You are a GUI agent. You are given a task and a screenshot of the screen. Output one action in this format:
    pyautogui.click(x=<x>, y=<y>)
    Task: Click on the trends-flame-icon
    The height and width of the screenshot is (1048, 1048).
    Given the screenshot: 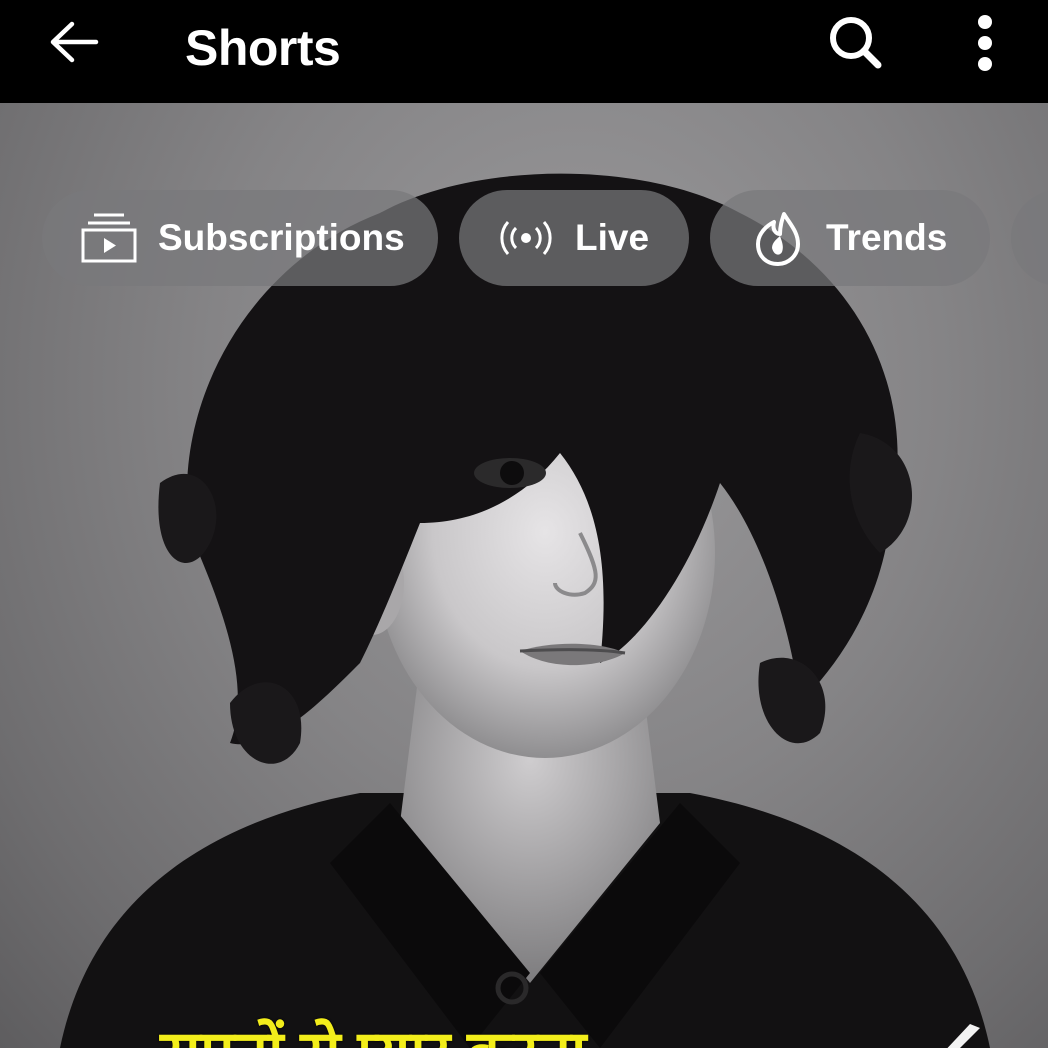 What is the action you would take?
    pyautogui.click(x=778, y=238)
    